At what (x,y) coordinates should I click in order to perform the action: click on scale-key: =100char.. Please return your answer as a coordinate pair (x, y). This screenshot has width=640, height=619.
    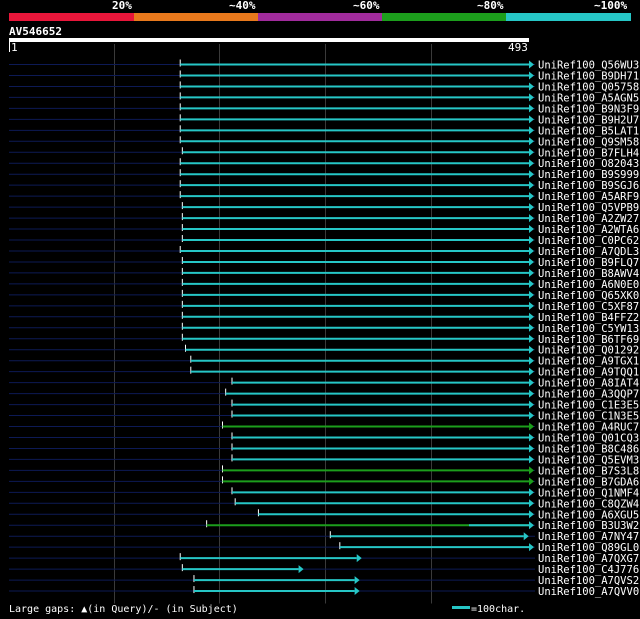
    Looking at the image, I should click on (488, 610).